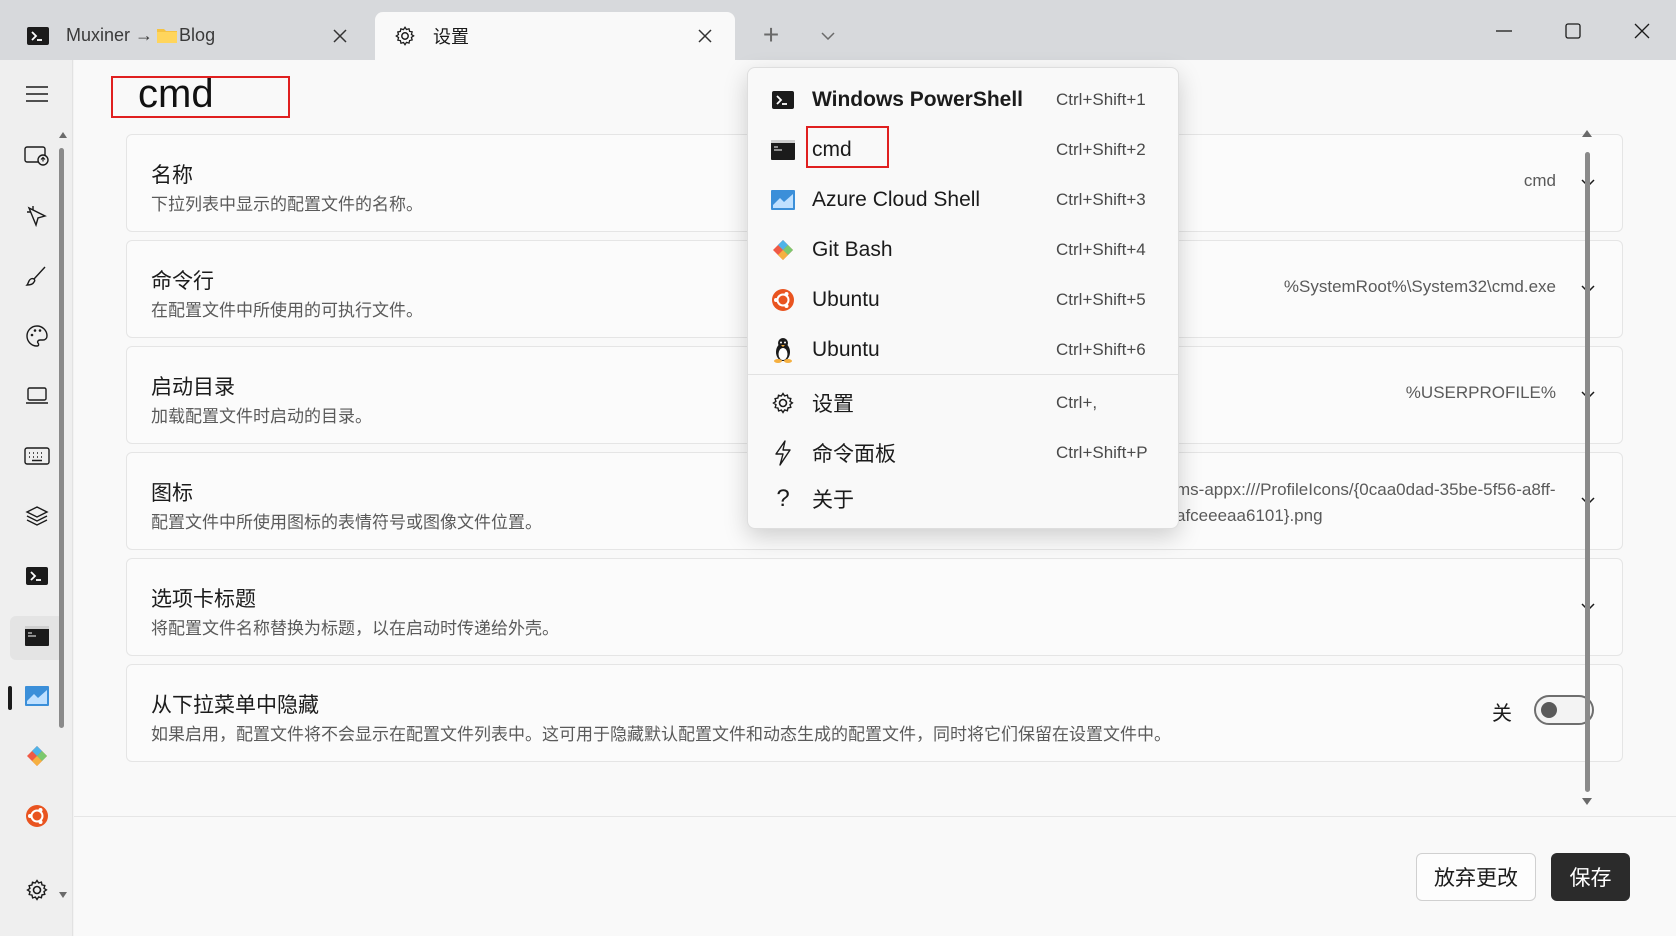 The image size is (1676, 936). What do you see at coordinates (287, 204) in the screenshot?
I see `setting-description: 下拉列表中显示的配置文件的名称。` at bounding box center [287, 204].